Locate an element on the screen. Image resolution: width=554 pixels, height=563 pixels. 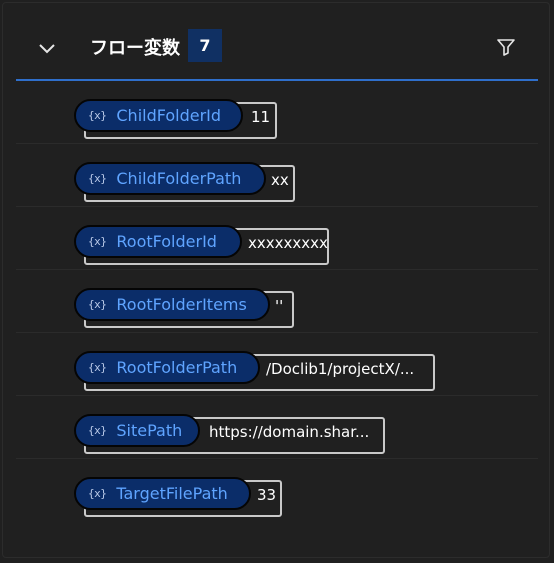
variable-name: SitePath is located at coordinates (149, 430).